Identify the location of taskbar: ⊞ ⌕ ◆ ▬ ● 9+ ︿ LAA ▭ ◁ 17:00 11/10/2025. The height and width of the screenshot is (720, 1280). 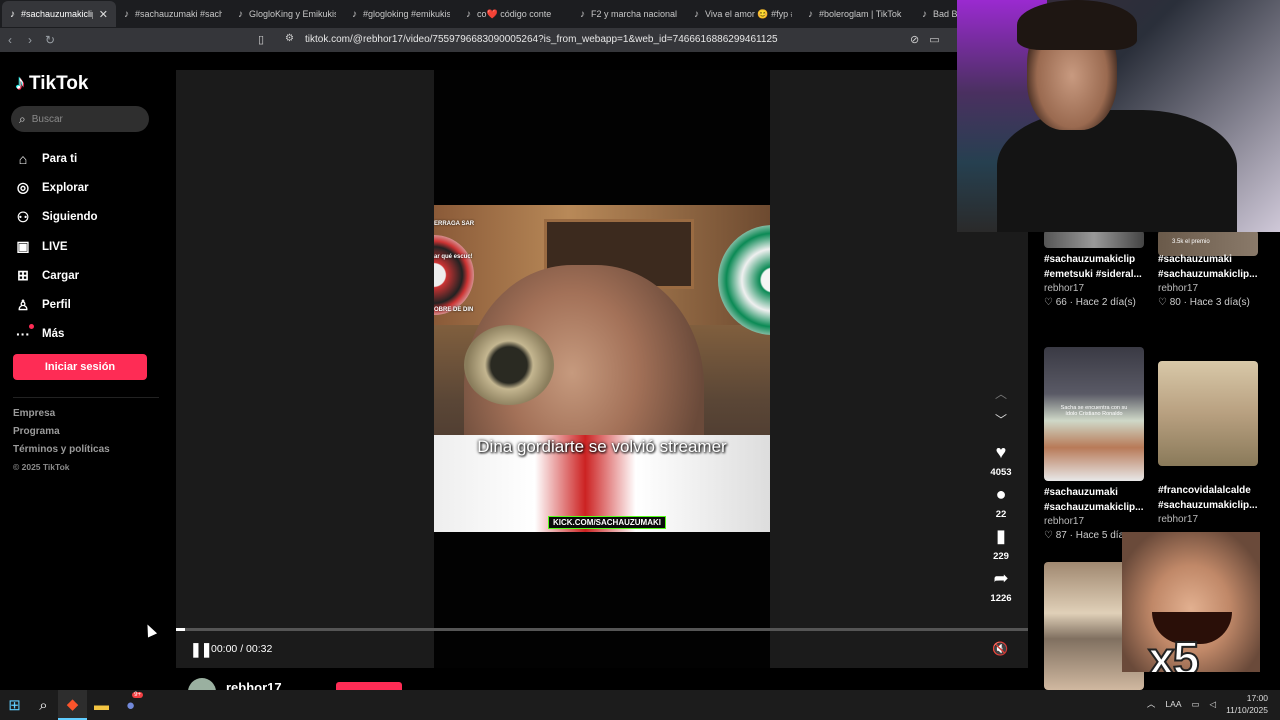
(640, 705).